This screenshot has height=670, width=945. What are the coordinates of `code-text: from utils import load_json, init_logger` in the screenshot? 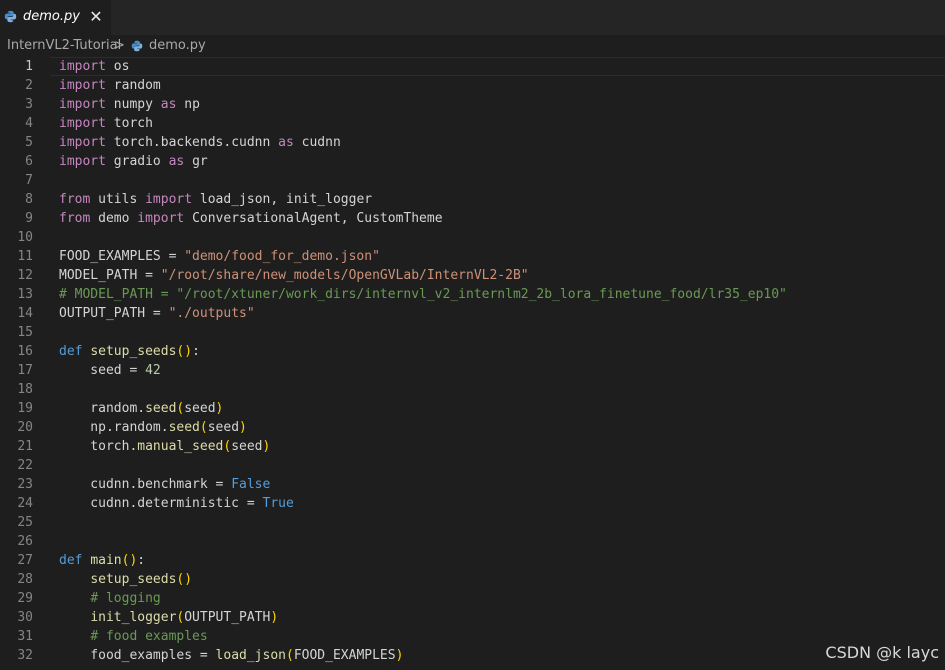 It's located at (216, 199).